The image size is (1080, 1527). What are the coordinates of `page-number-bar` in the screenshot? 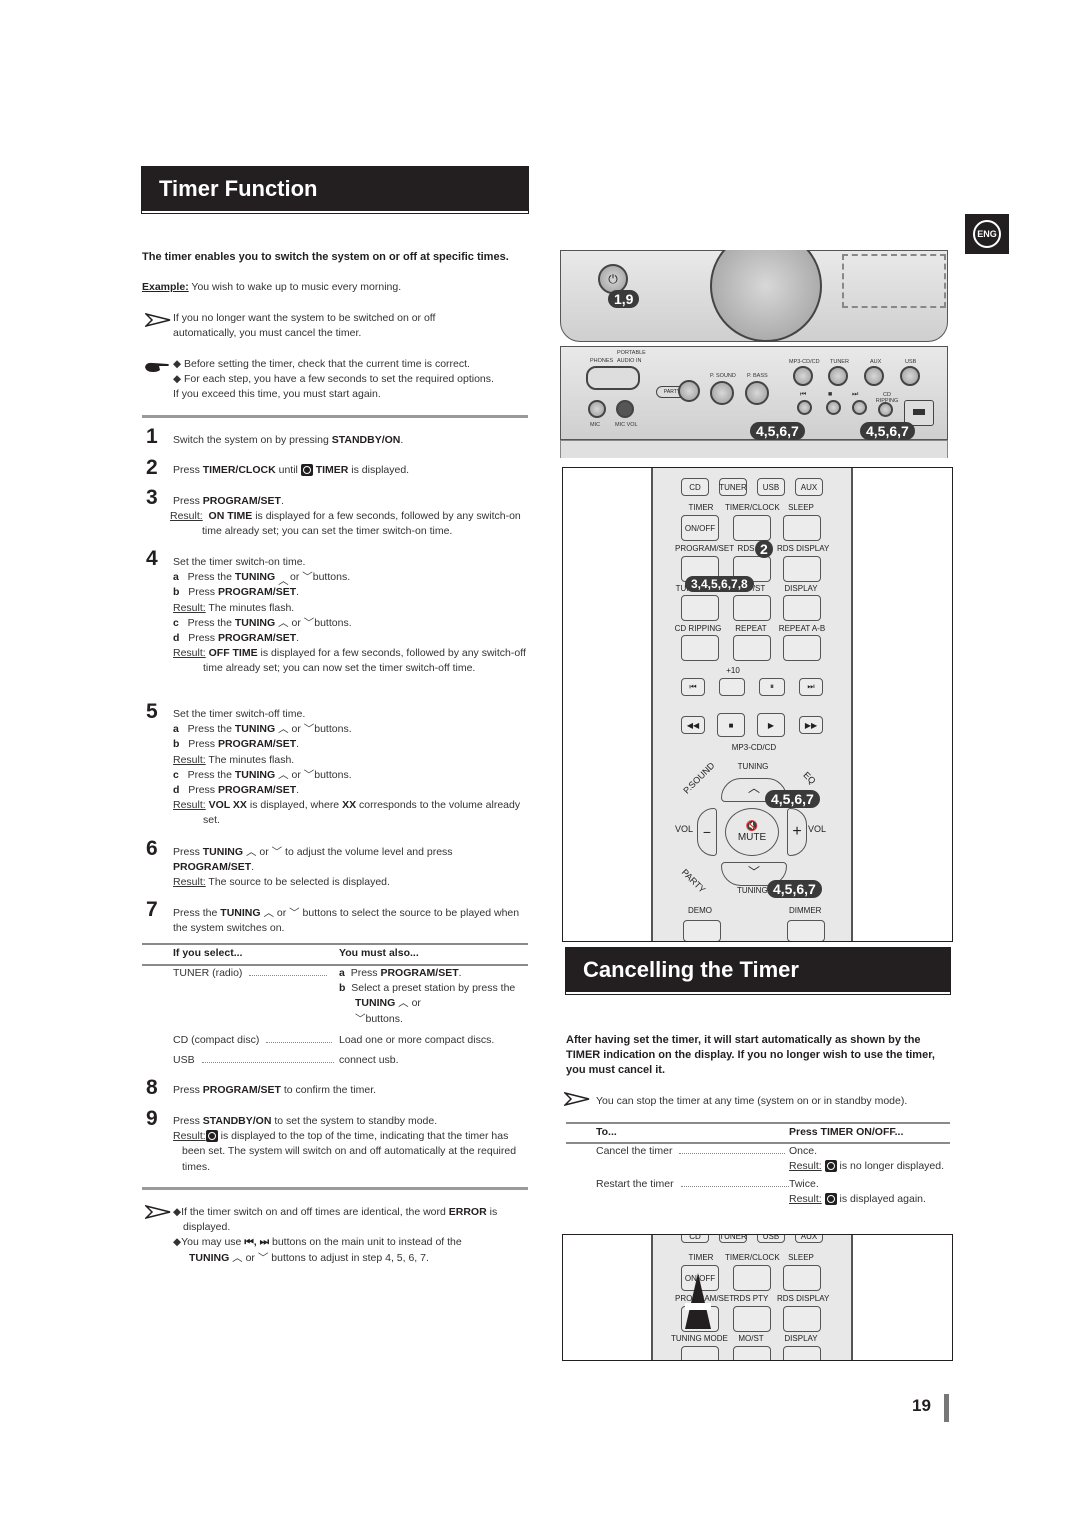 It's located at (946, 1408).